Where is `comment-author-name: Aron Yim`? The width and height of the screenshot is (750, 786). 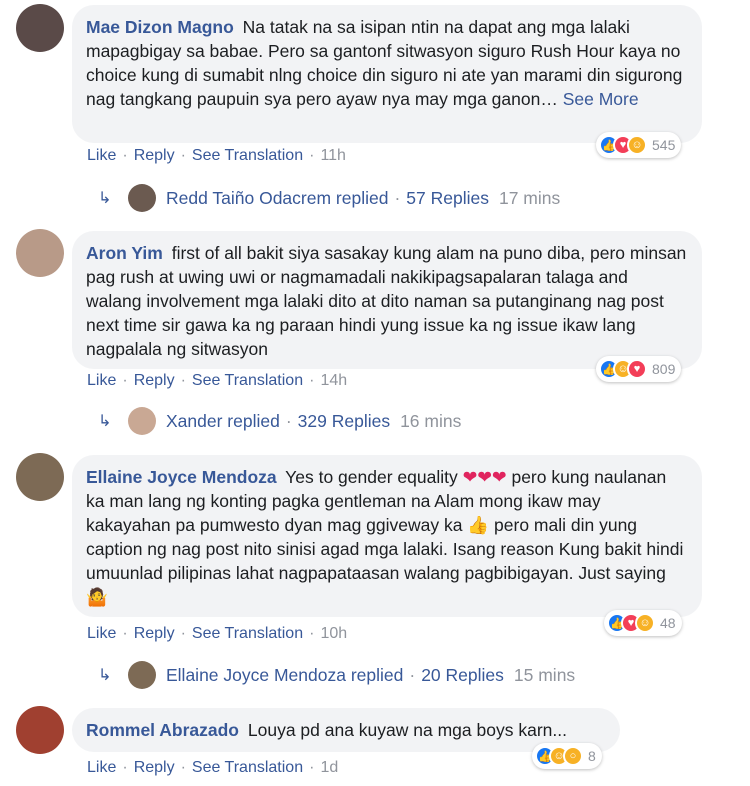 comment-author-name: Aron Yim is located at coordinates (124, 253).